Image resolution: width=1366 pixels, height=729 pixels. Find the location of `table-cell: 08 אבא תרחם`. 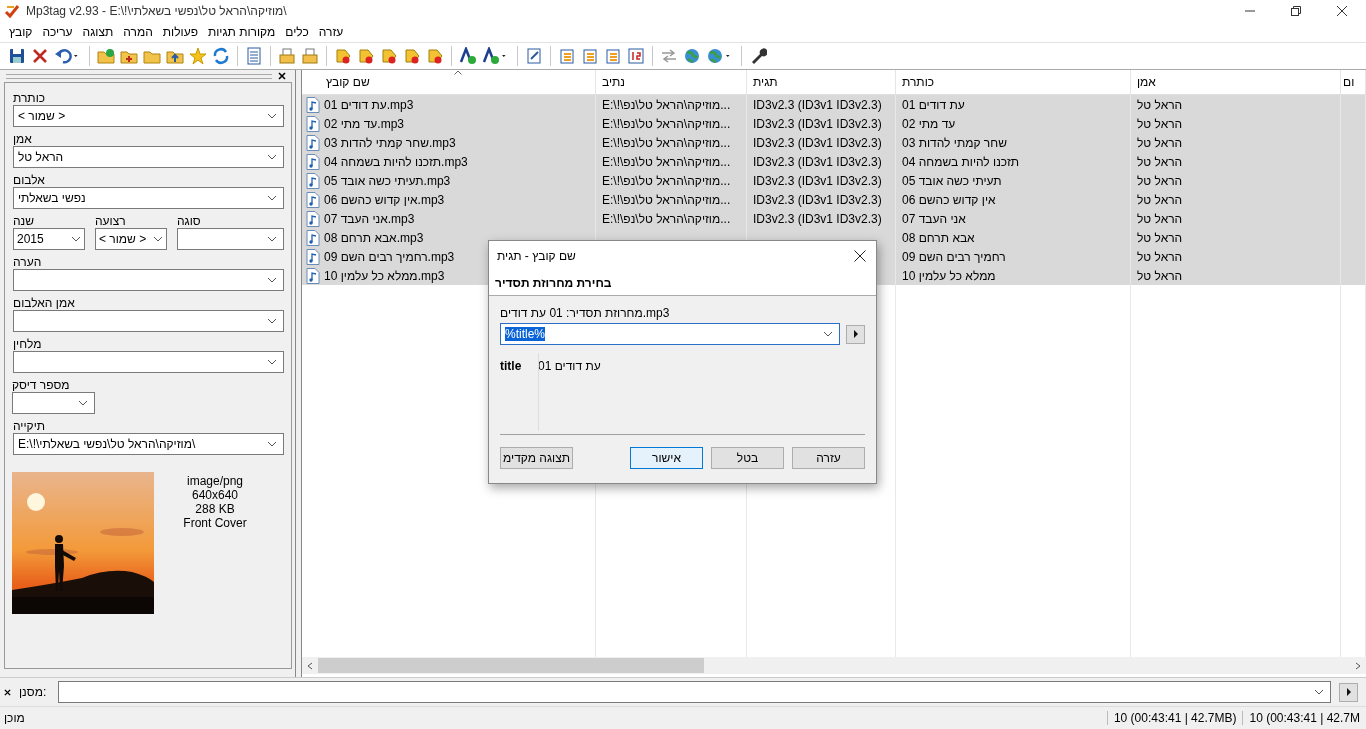

table-cell: 08 אבא תרחם is located at coordinates (938, 237).